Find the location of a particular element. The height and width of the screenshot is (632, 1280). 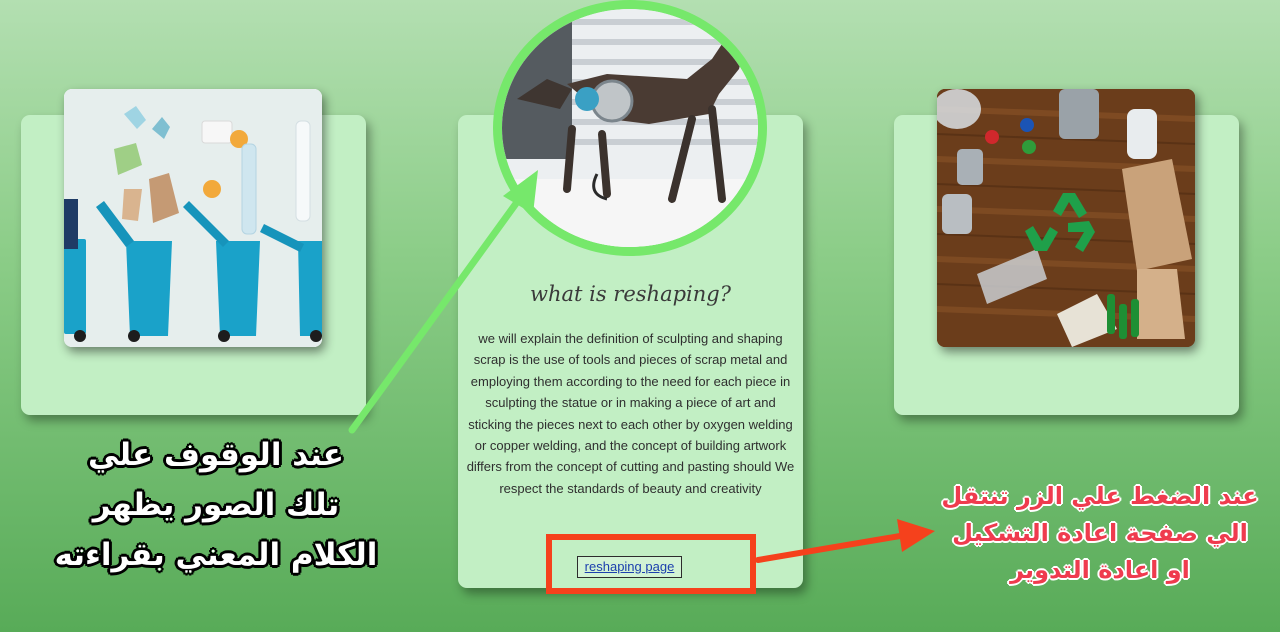

recyclables-table-photo is located at coordinates (1066, 218).